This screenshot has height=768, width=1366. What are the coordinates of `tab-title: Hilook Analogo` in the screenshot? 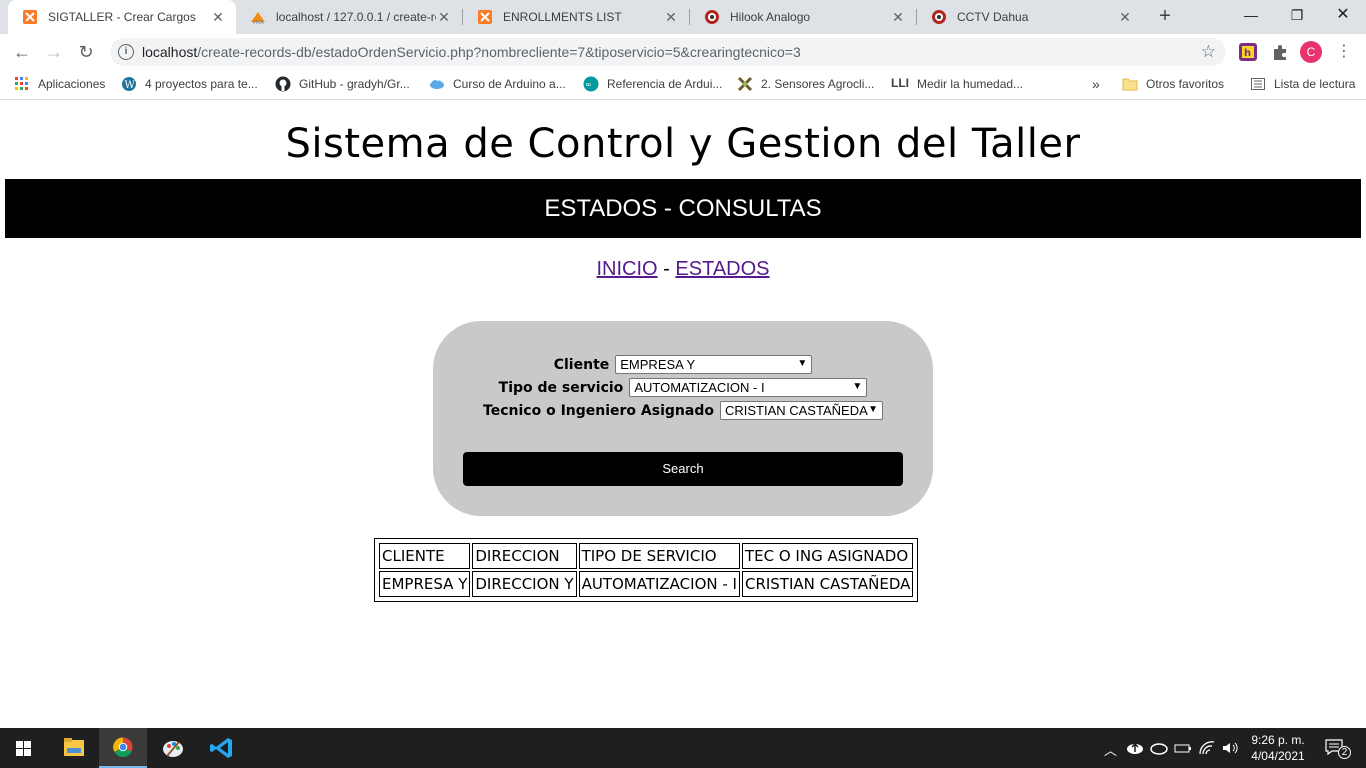 It's located at (770, 17).